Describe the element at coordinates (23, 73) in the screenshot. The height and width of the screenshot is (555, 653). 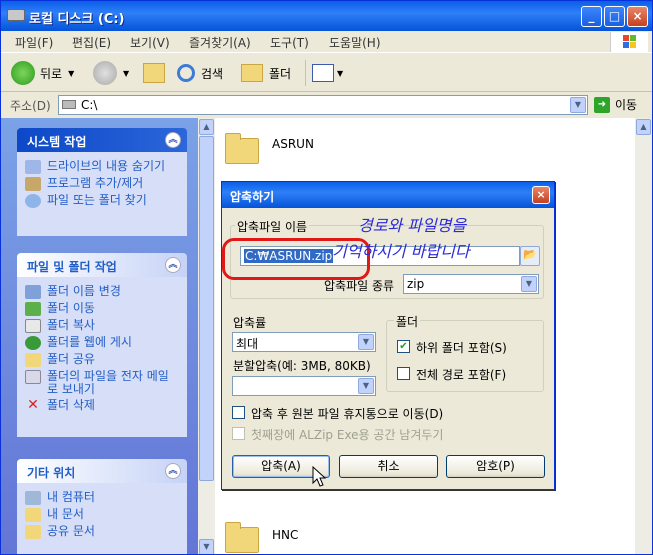
I see `back-arrow-icon` at that location.